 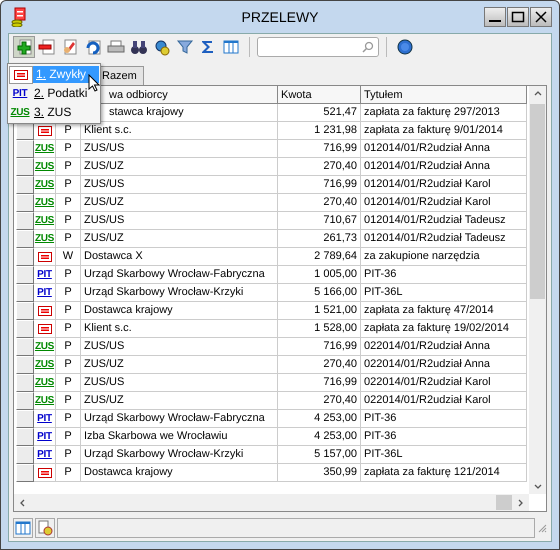 I want to click on menu-label: 3. ZUS, so click(x=52, y=112).